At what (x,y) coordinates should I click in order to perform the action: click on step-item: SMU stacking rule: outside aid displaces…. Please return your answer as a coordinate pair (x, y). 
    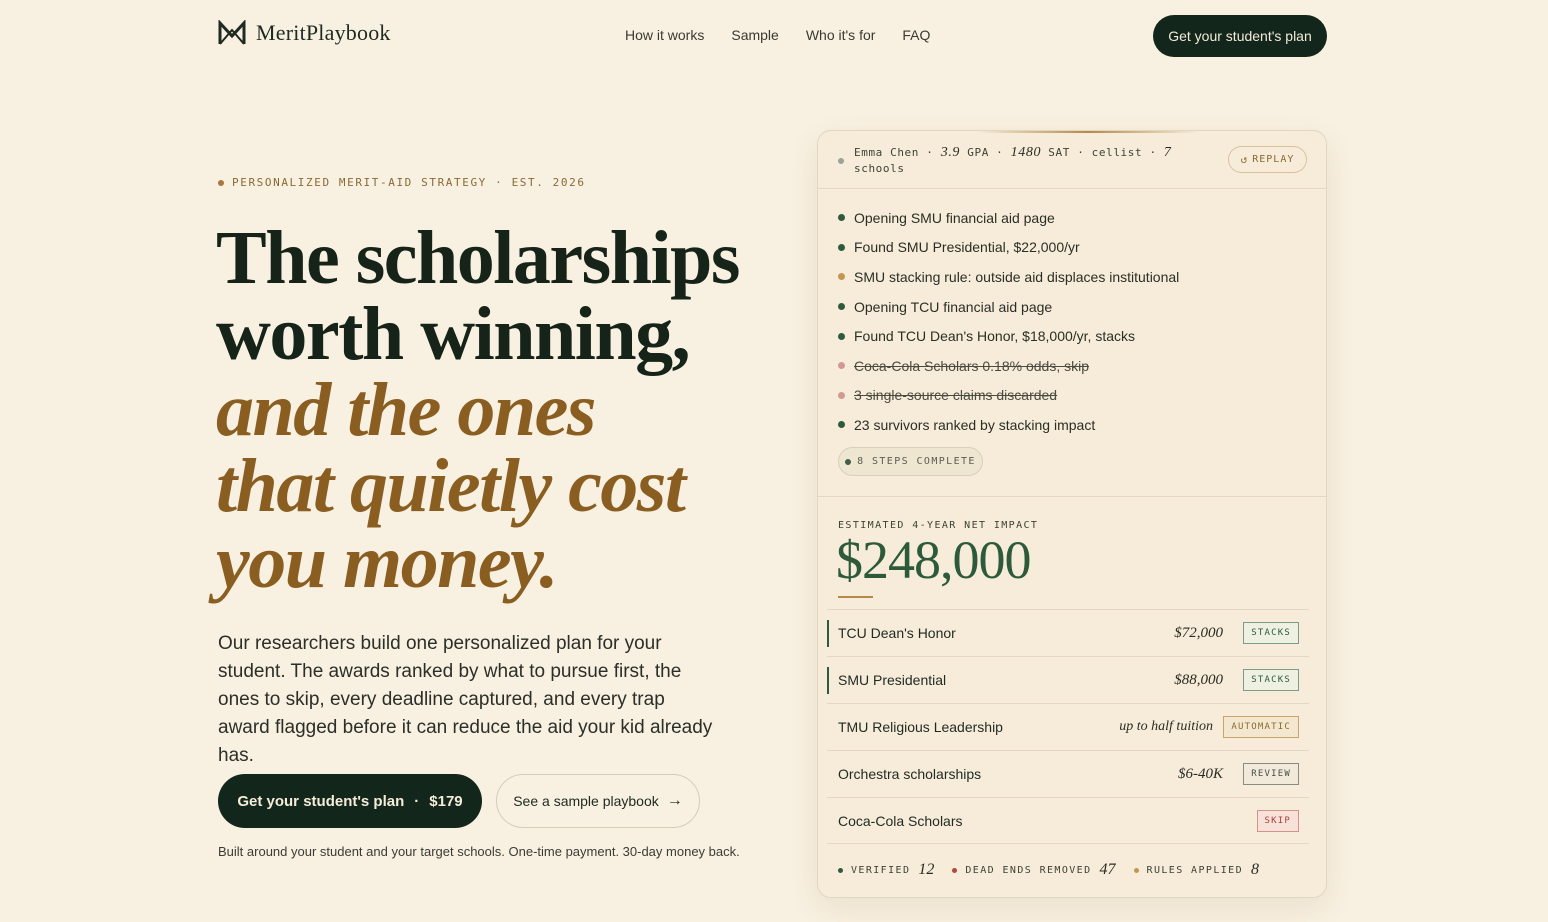
    Looking at the image, I should click on (1073, 277).